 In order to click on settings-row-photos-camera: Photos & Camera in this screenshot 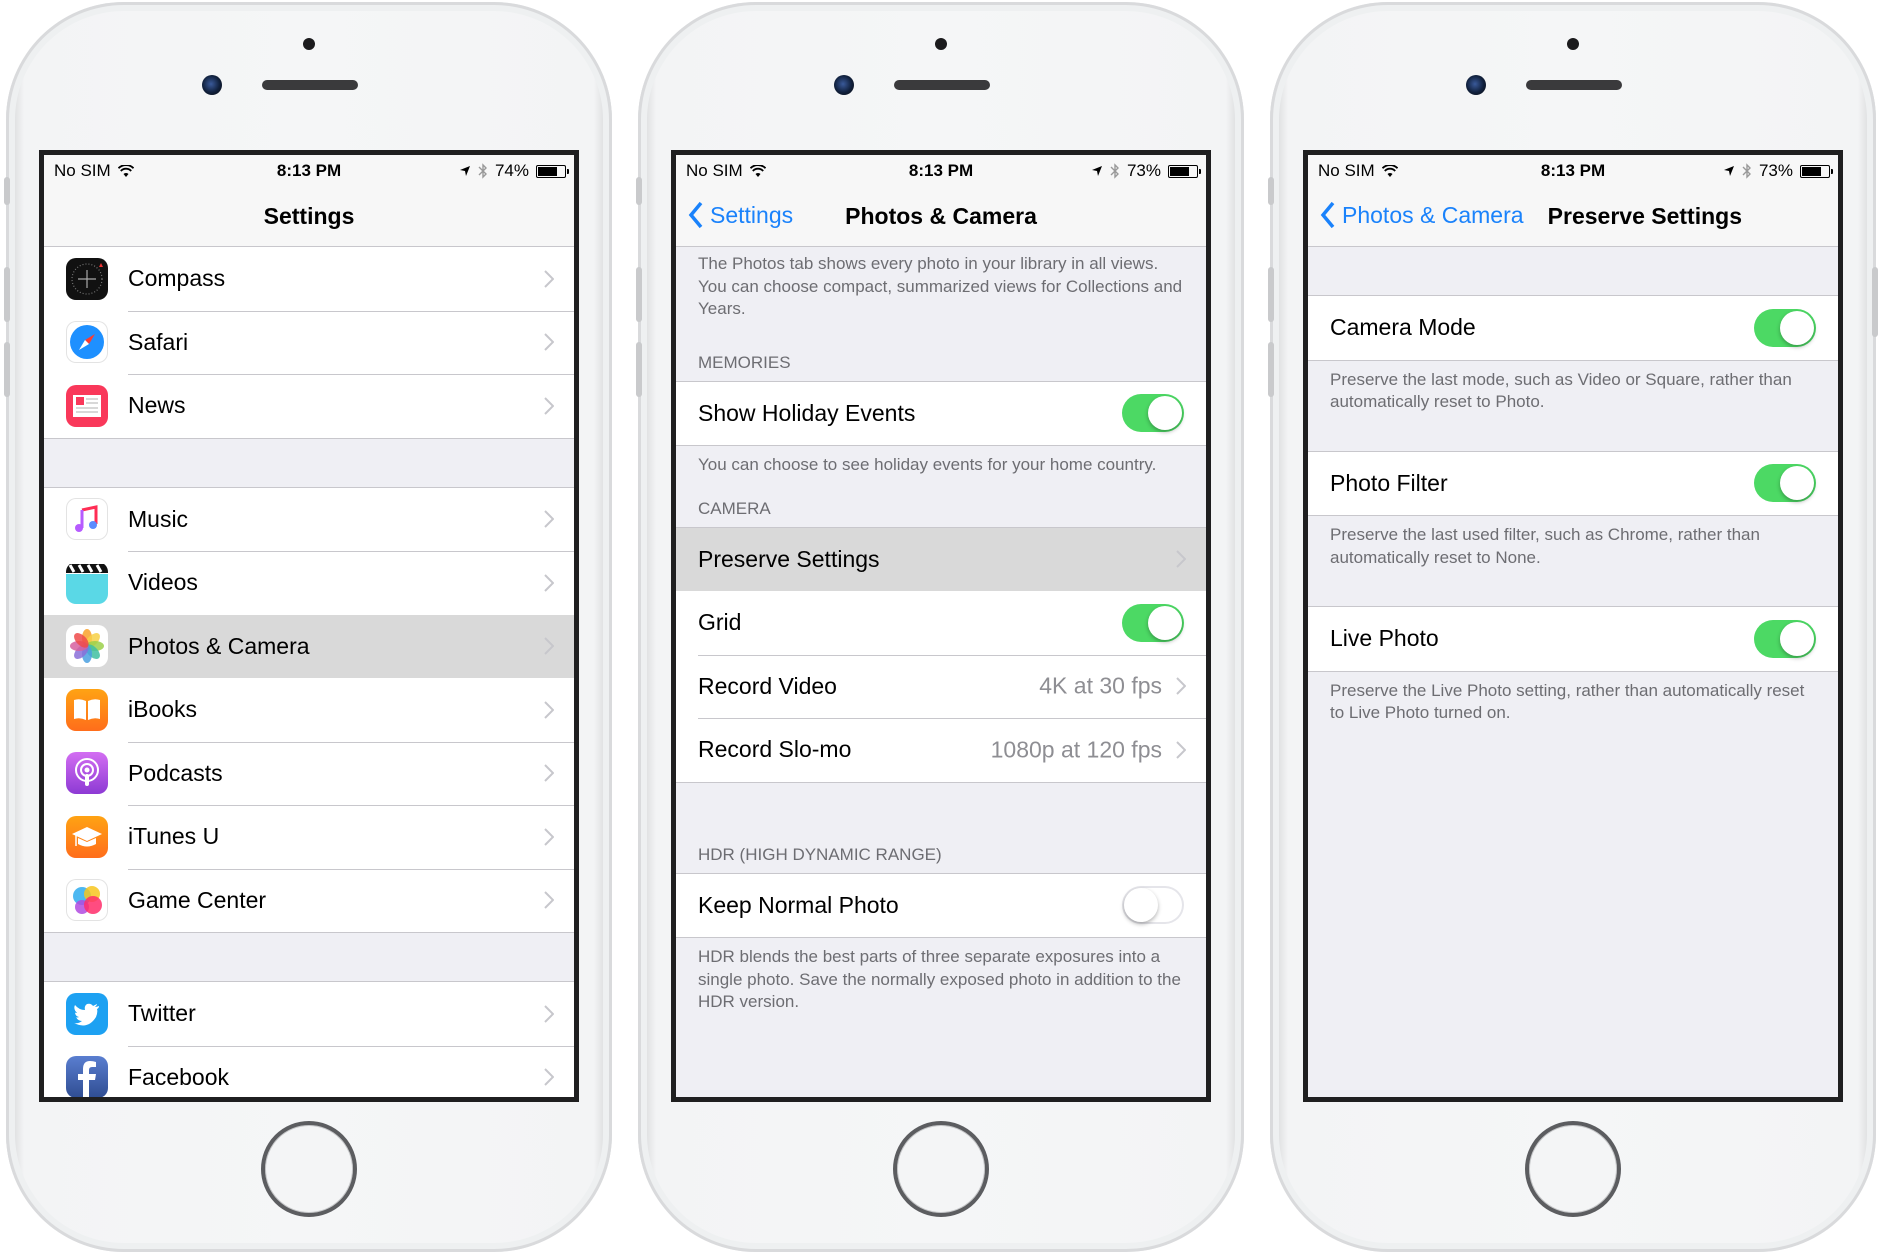, I will do `click(309, 646)`.